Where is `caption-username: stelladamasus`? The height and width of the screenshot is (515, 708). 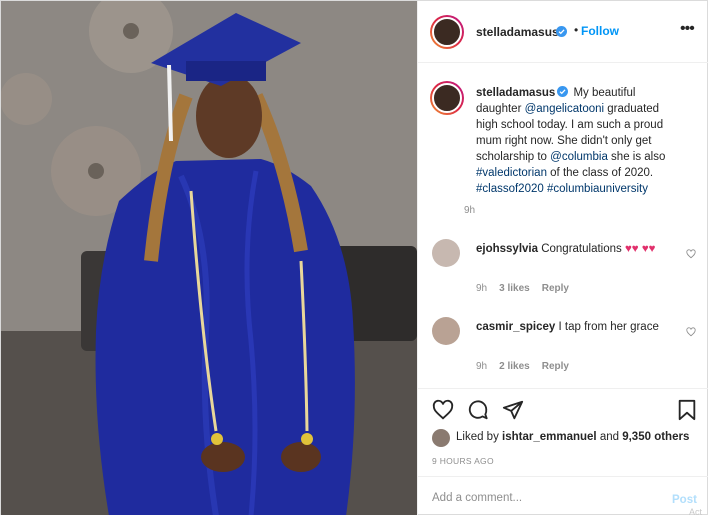 caption-username: stelladamasus is located at coordinates (515, 93).